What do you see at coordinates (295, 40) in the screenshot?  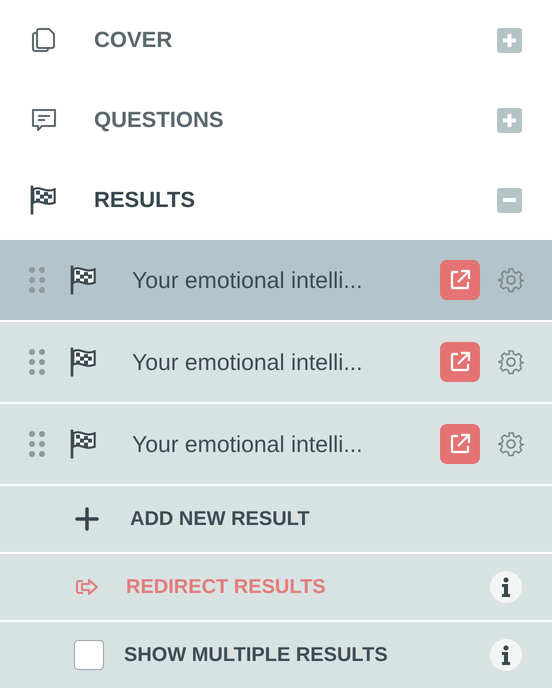 I see `section-title: COVER` at bounding box center [295, 40].